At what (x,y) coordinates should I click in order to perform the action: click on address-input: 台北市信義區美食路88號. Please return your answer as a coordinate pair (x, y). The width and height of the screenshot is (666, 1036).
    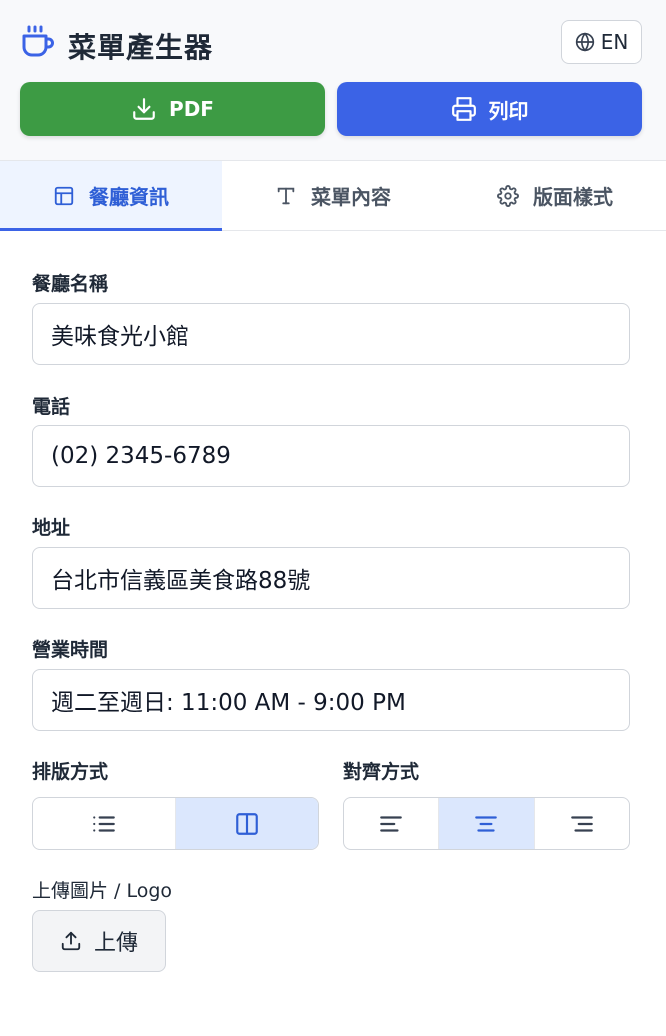
    Looking at the image, I should click on (331, 578).